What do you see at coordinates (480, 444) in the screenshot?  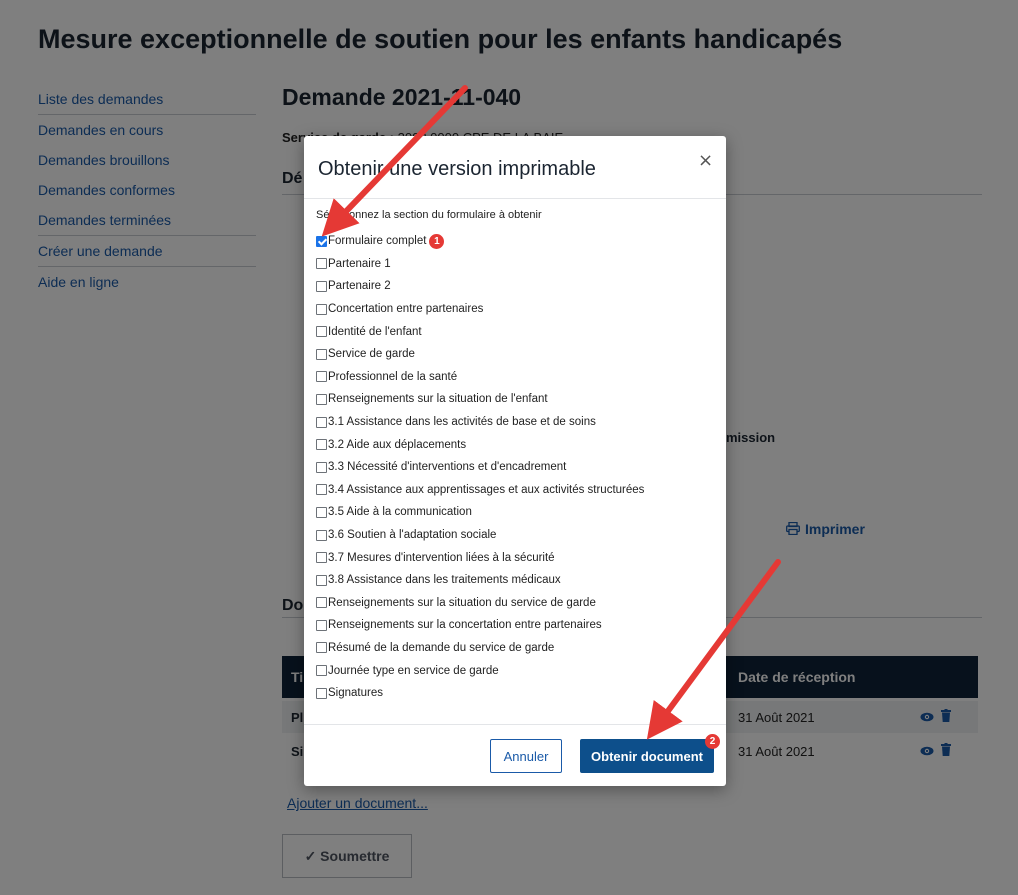 I see `section-option: 3.2 Aide aux déplacements` at bounding box center [480, 444].